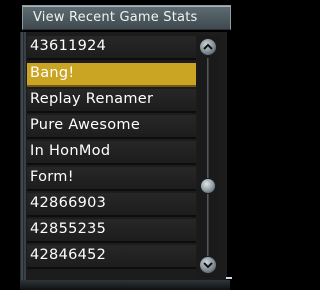 Image resolution: width=320 pixels, height=290 pixels. What do you see at coordinates (85, 125) in the screenshot?
I see `list-item-label: Pure Awesome` at bounding box center [85, 125].